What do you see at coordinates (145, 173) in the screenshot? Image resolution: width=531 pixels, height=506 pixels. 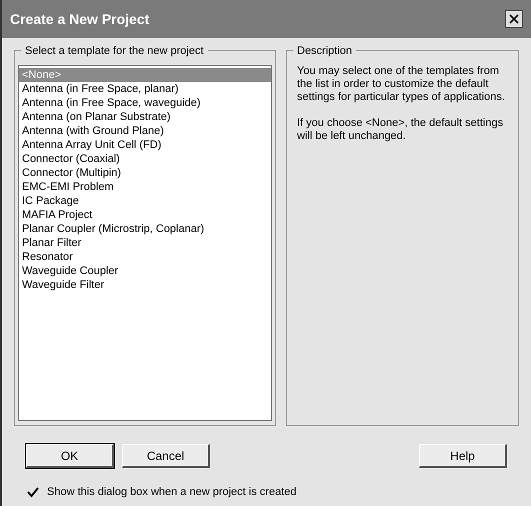 I see `template-item: Connector (Multipin)` at bounding box center [145, 173].